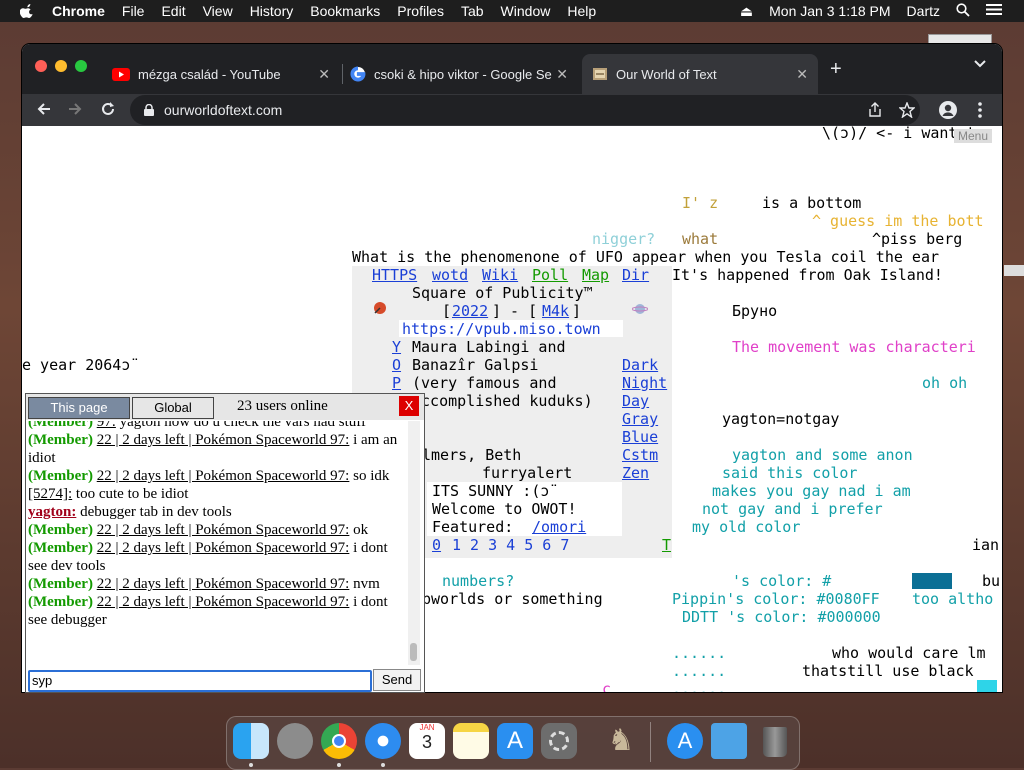  I want to click on owot-link: Night, so click(644, 383).